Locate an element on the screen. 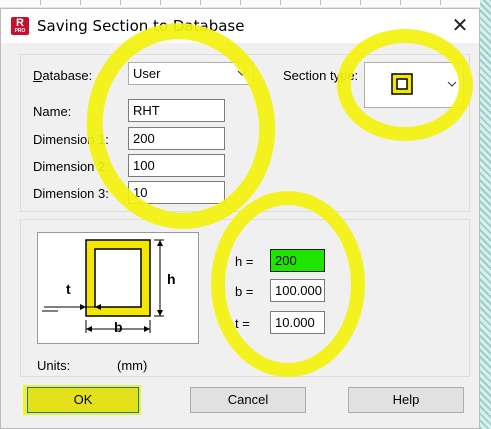  app-icon: R PRO is located at coordinates (20, 26).